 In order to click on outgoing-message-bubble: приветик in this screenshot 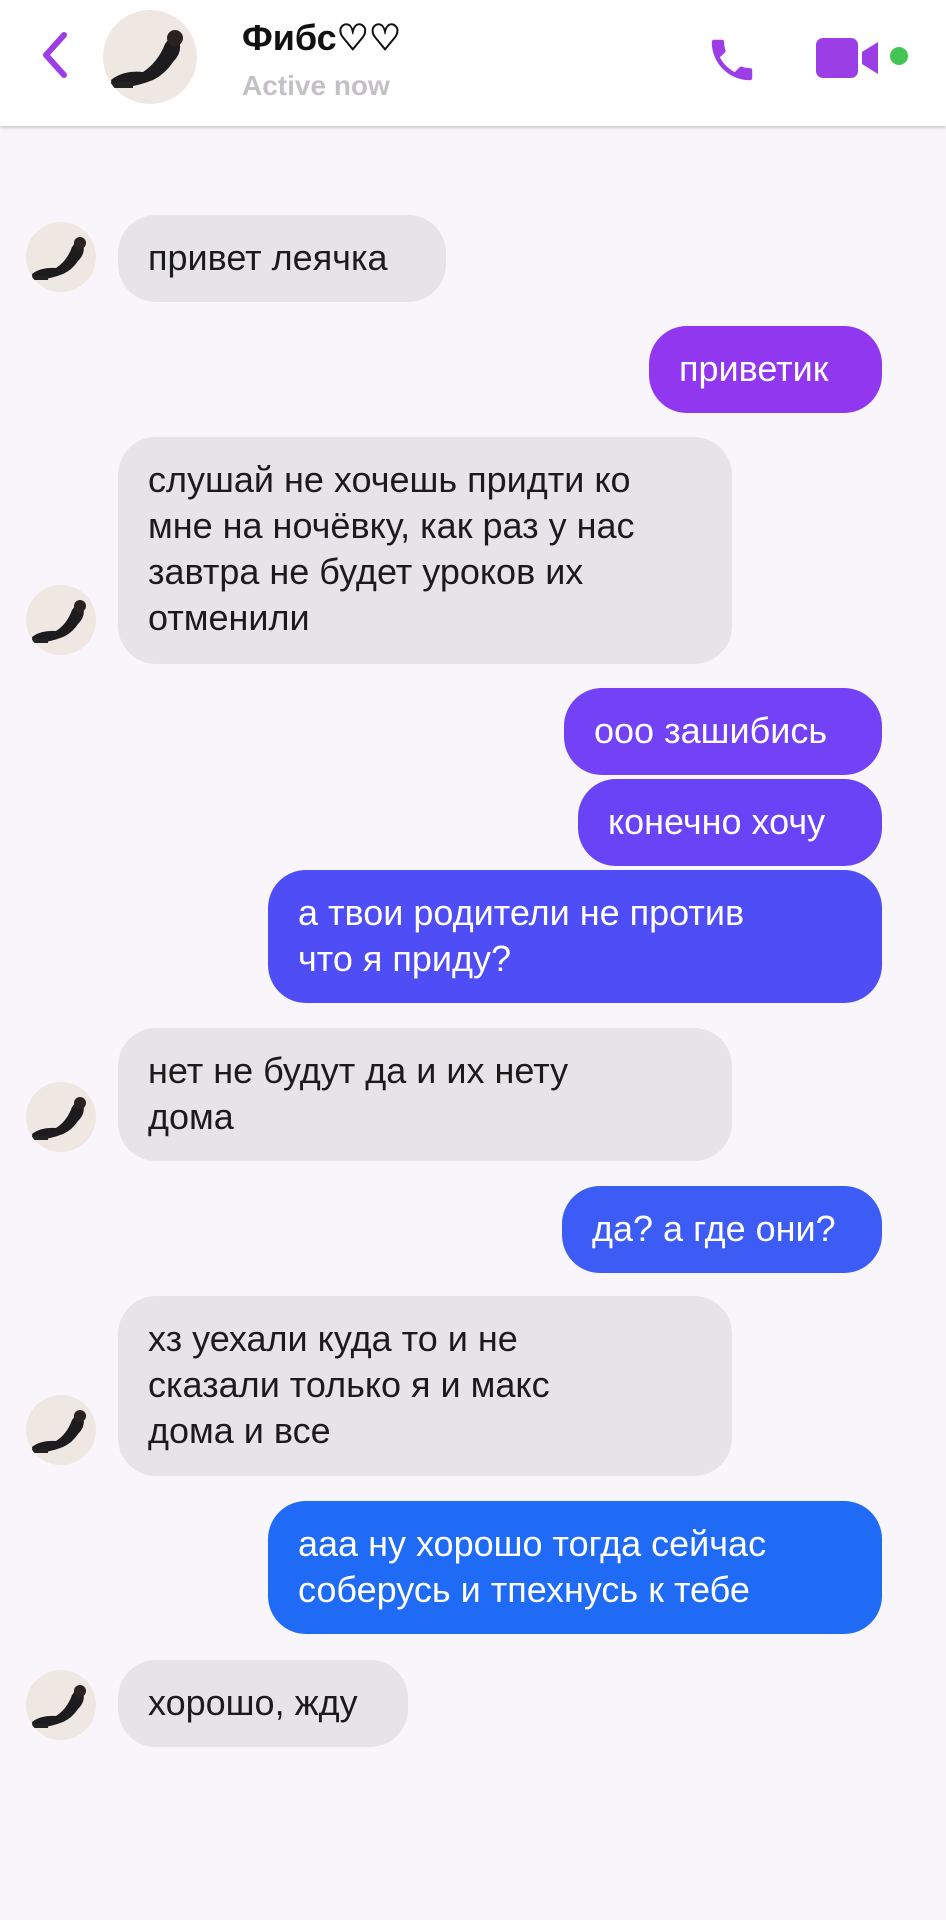, I will do `click(765, 369)`.